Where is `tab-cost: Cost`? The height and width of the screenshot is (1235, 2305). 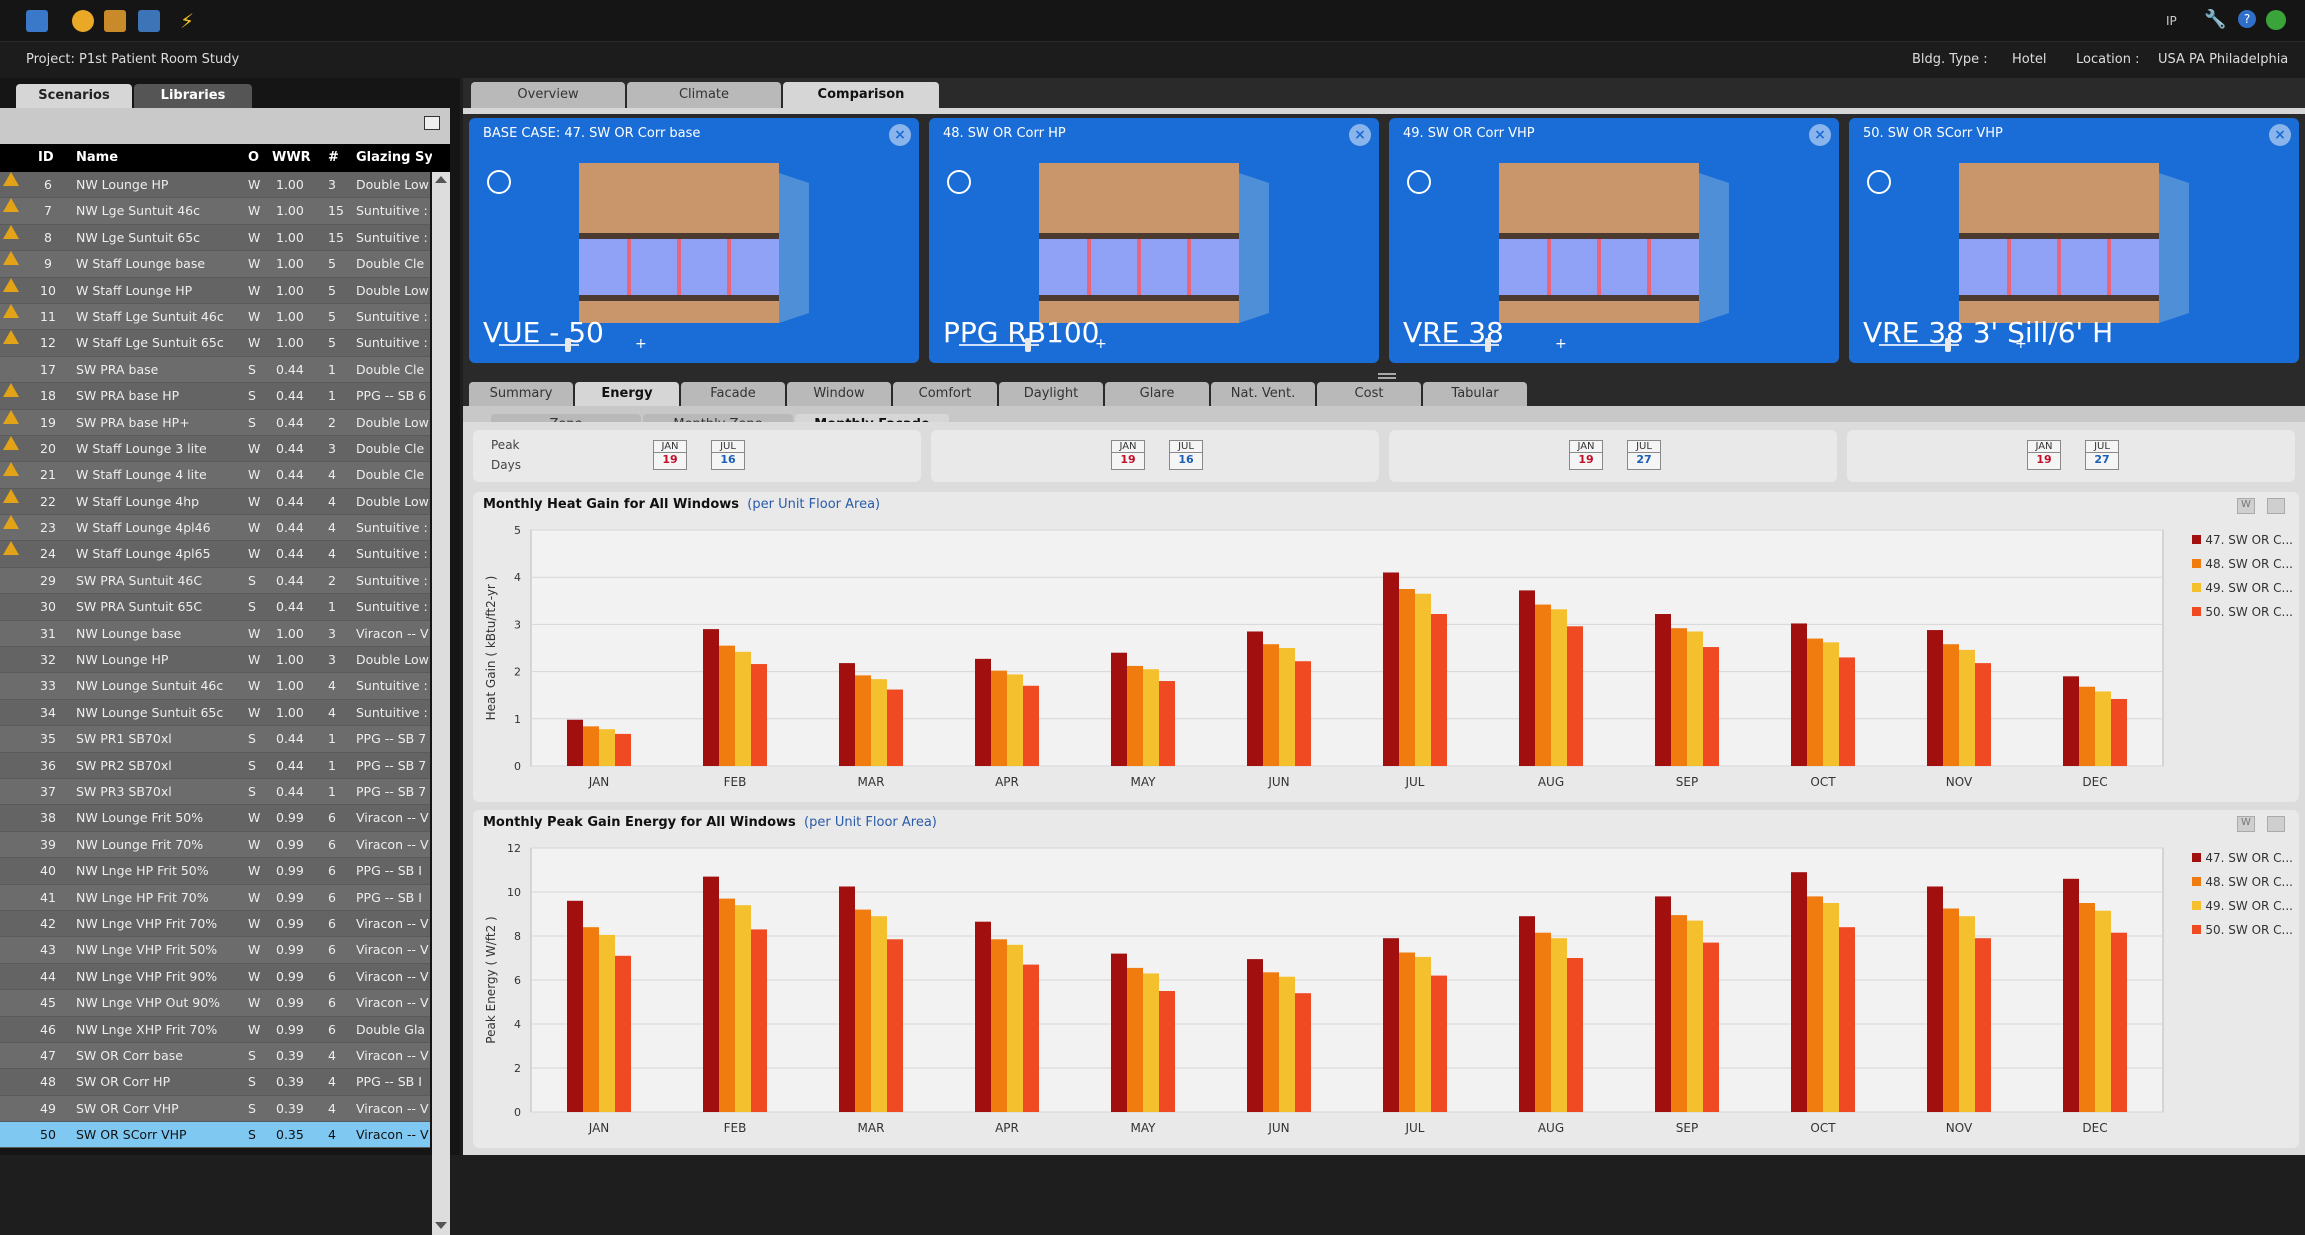 tab-cost: Cost is located at coordinates (1369, 394).